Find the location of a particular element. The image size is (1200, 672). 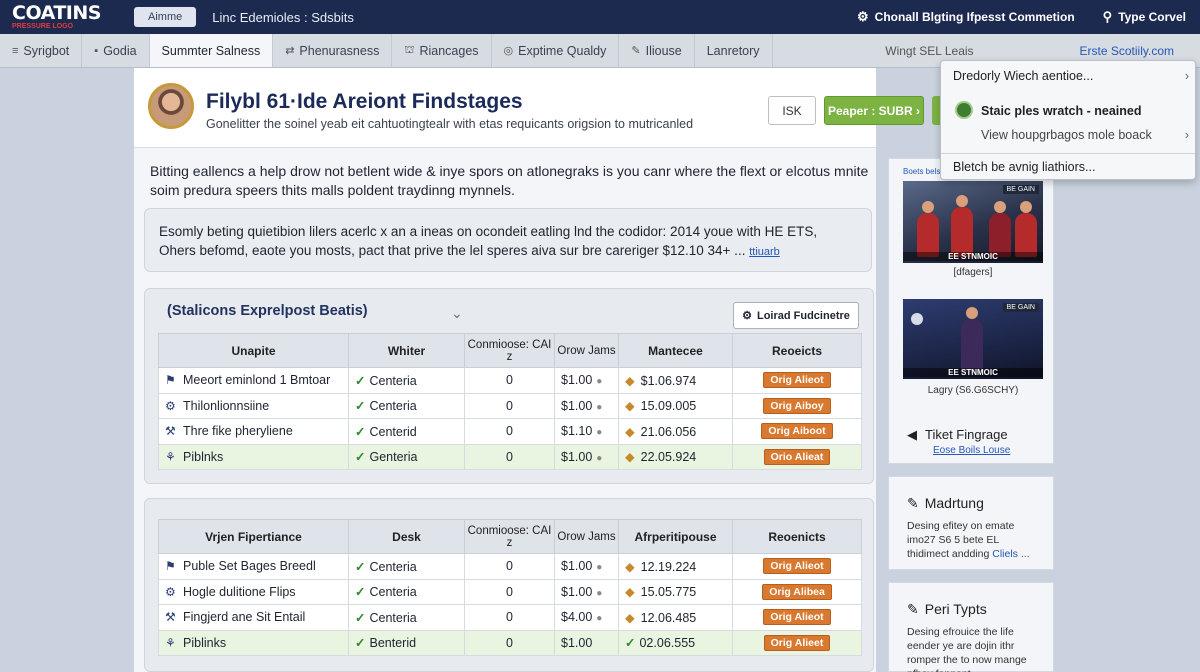

row-date: 15.05.775 is located at coordinates (668, 592).